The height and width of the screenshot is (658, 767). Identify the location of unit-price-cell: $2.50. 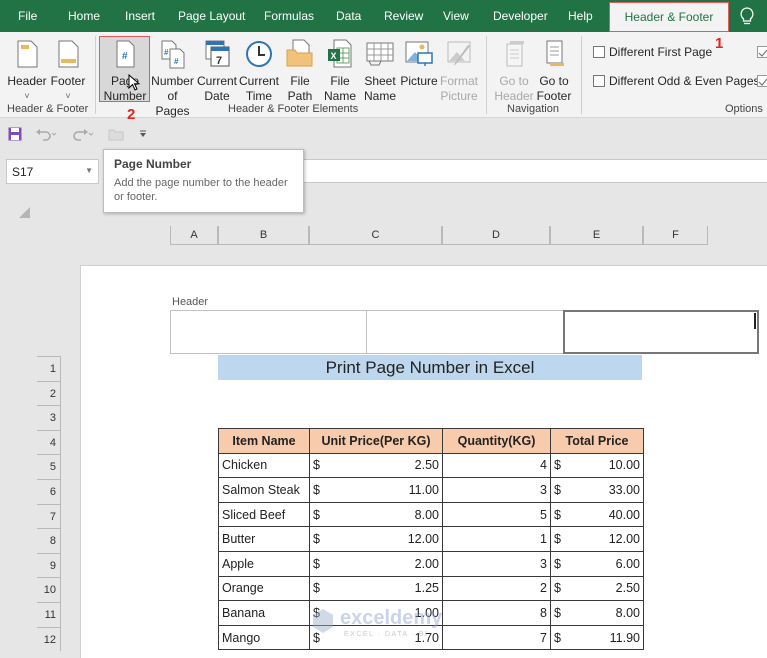
(376, 465).